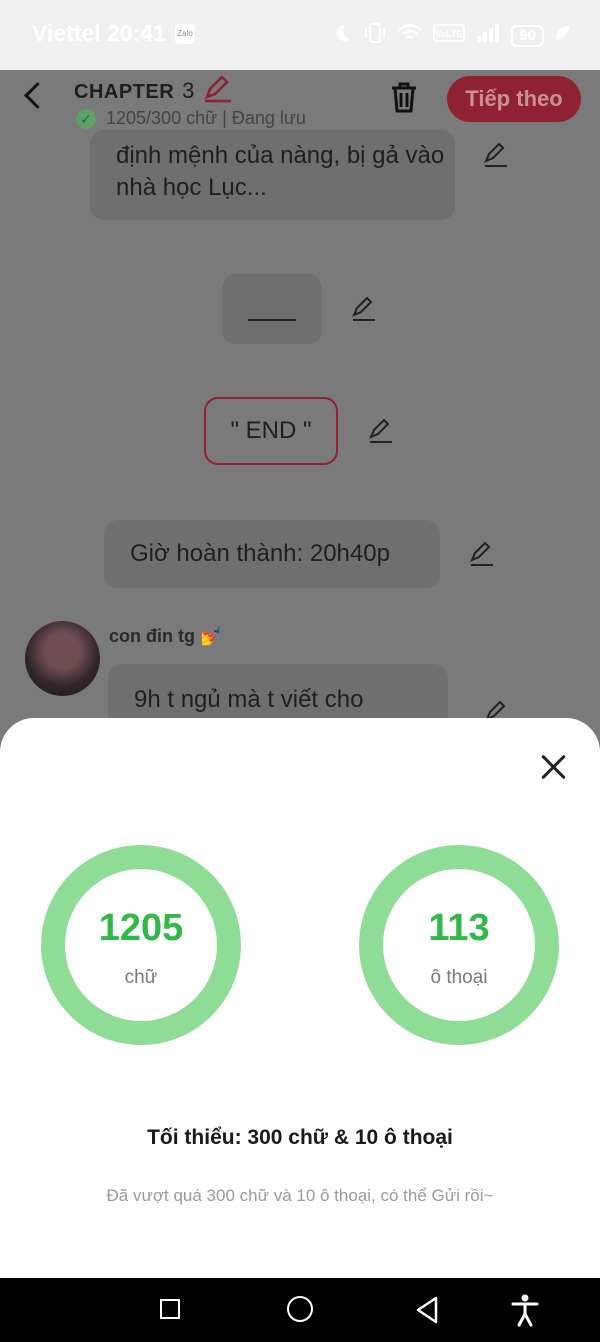  Describe the element at coordinates (271, 431) in the screenshot. I see `end-bubble: " END "` at that location.